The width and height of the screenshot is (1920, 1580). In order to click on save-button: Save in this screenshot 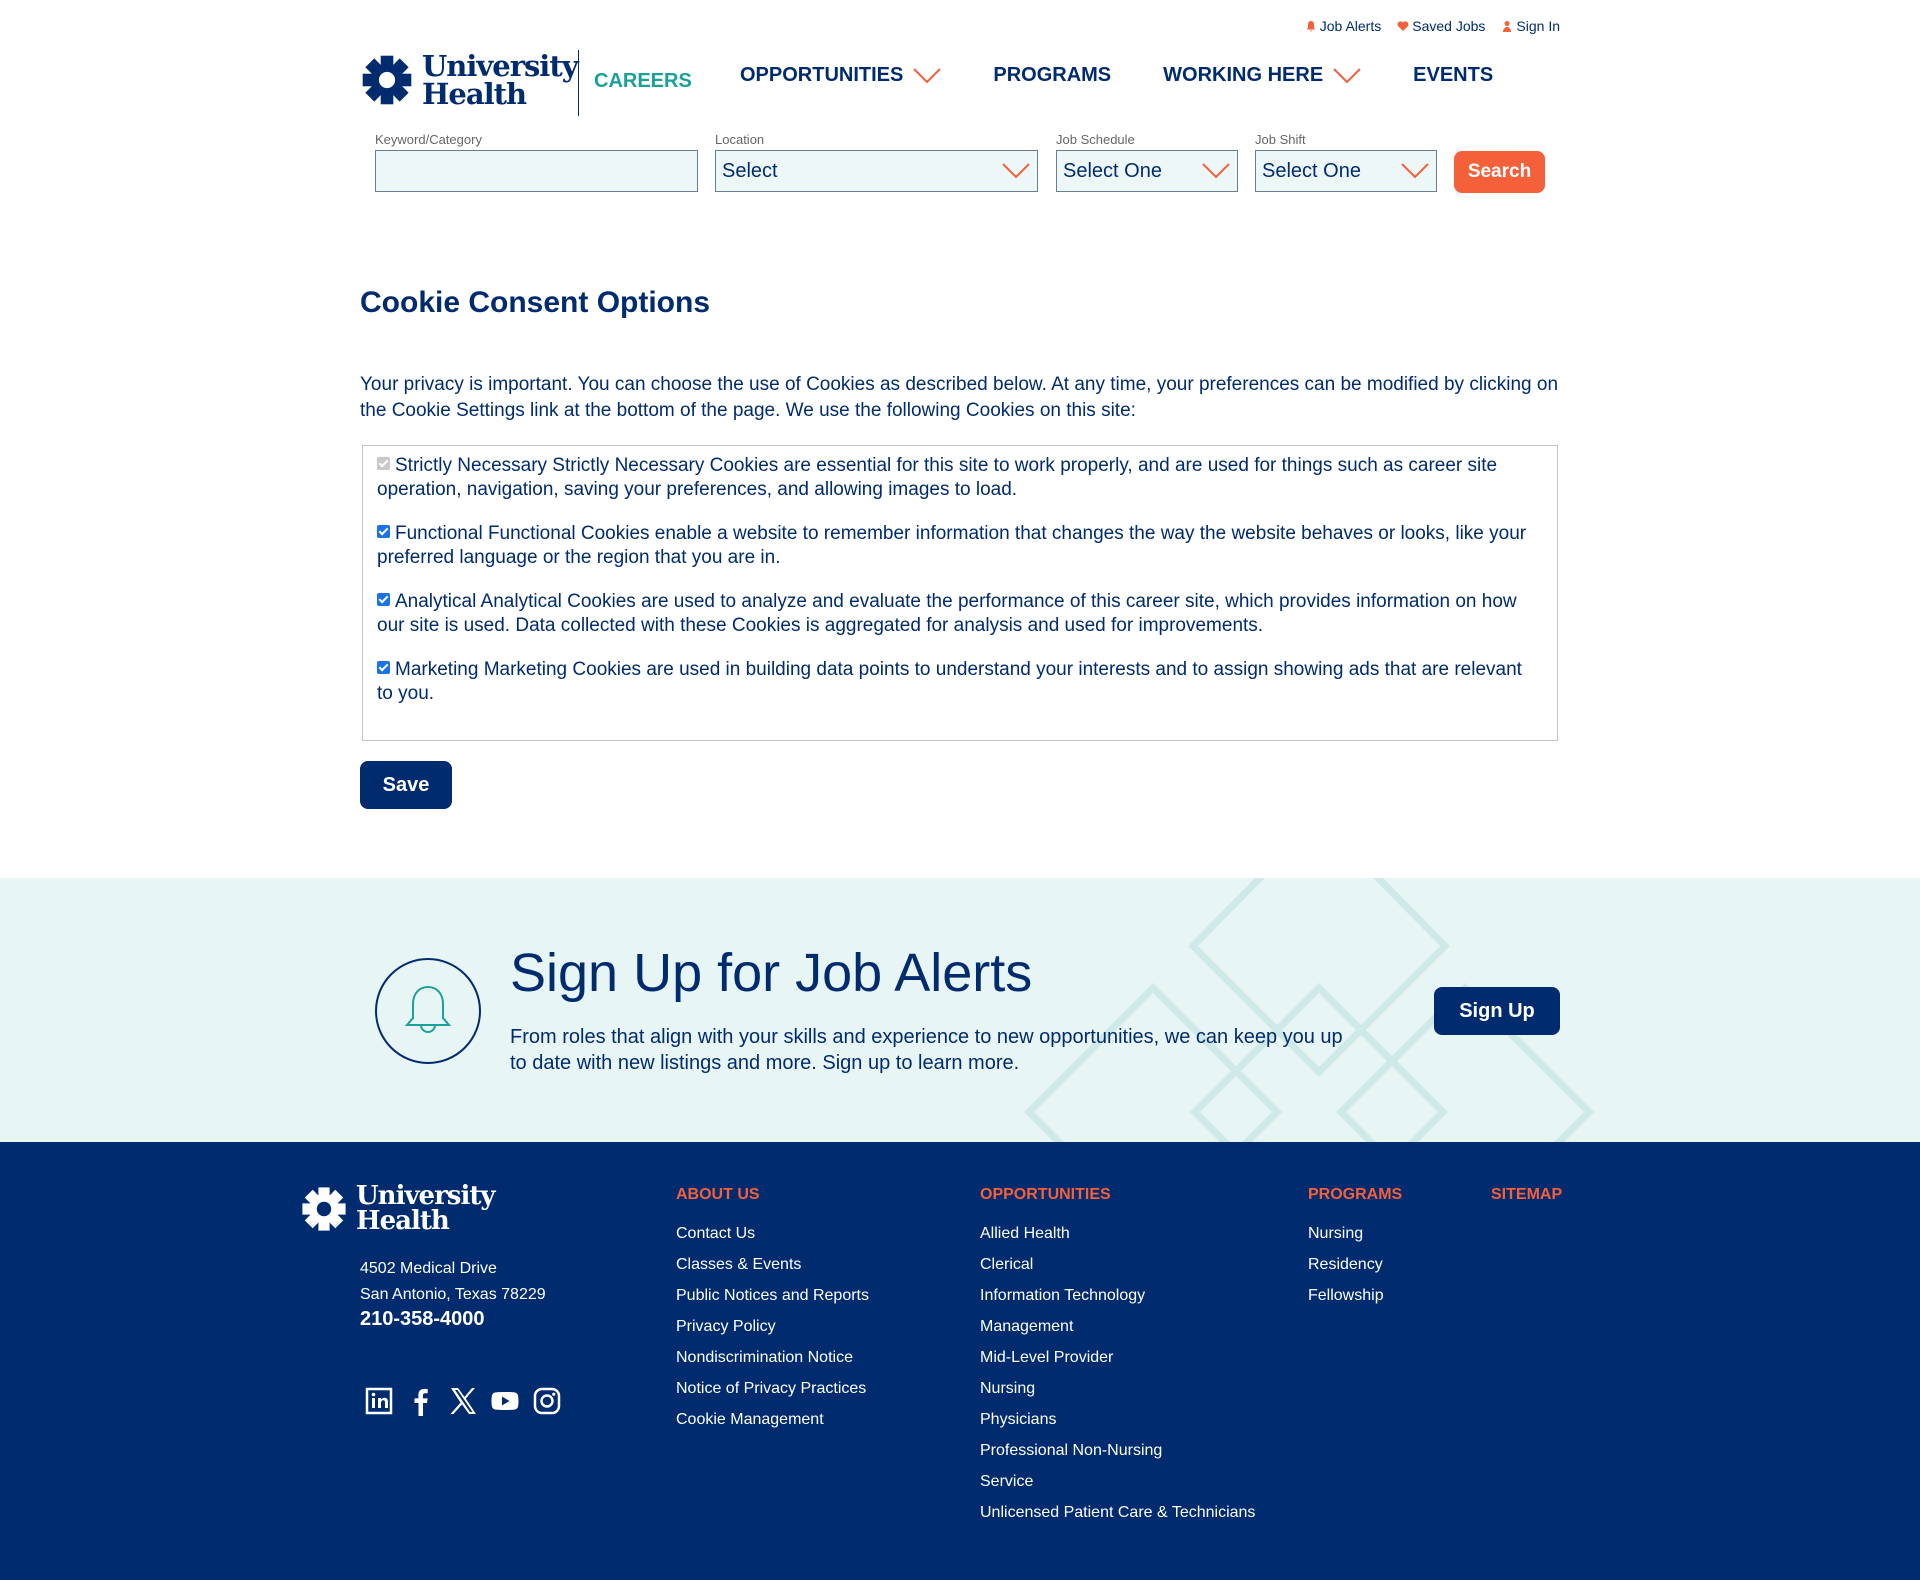, I will do `click(406, 785)`.